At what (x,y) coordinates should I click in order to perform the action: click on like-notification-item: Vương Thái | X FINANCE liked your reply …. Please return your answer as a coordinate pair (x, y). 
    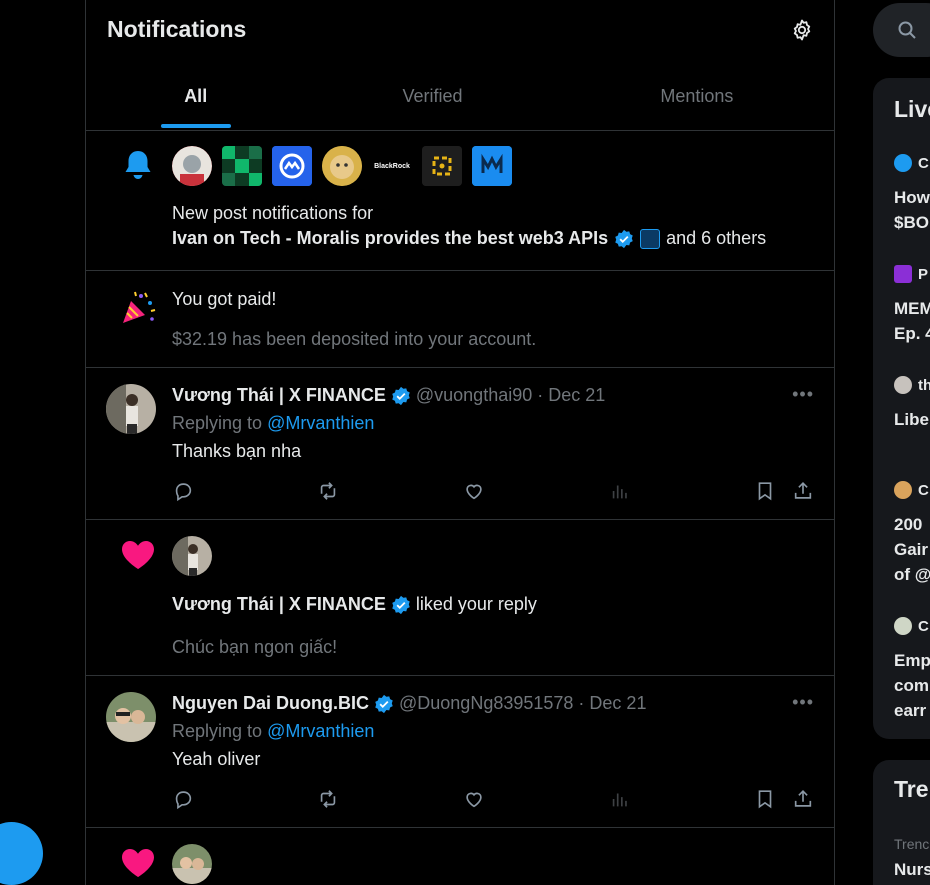
    Looking at the image, I should click on (460, 598).